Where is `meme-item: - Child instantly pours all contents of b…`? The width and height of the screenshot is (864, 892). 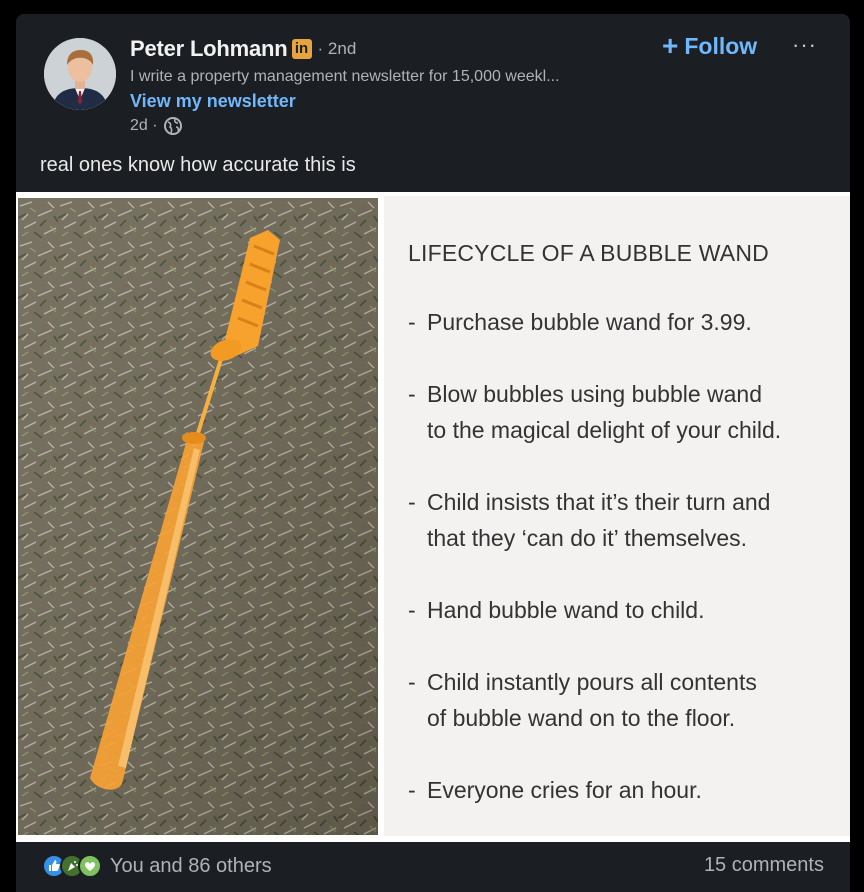
meme-item: - Child instantly pours all contents of b… is located at coordinates (582, 700).